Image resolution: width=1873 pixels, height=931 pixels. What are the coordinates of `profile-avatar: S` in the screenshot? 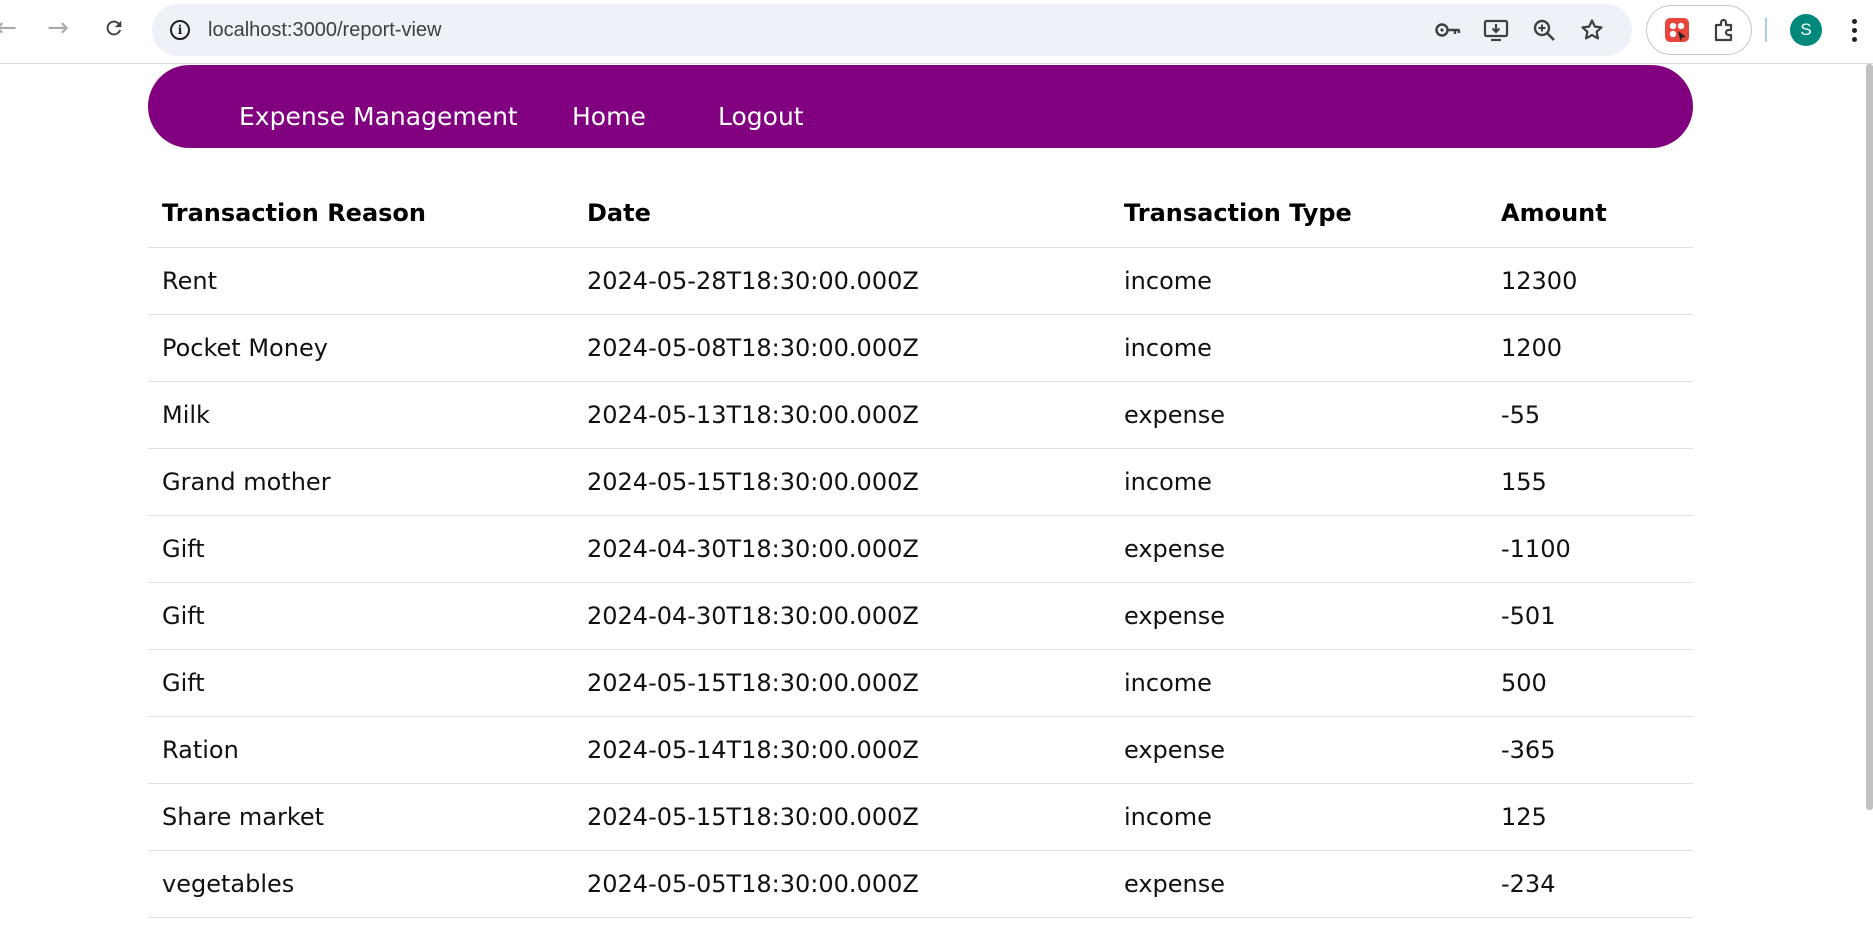 It's located at (1806, 30).